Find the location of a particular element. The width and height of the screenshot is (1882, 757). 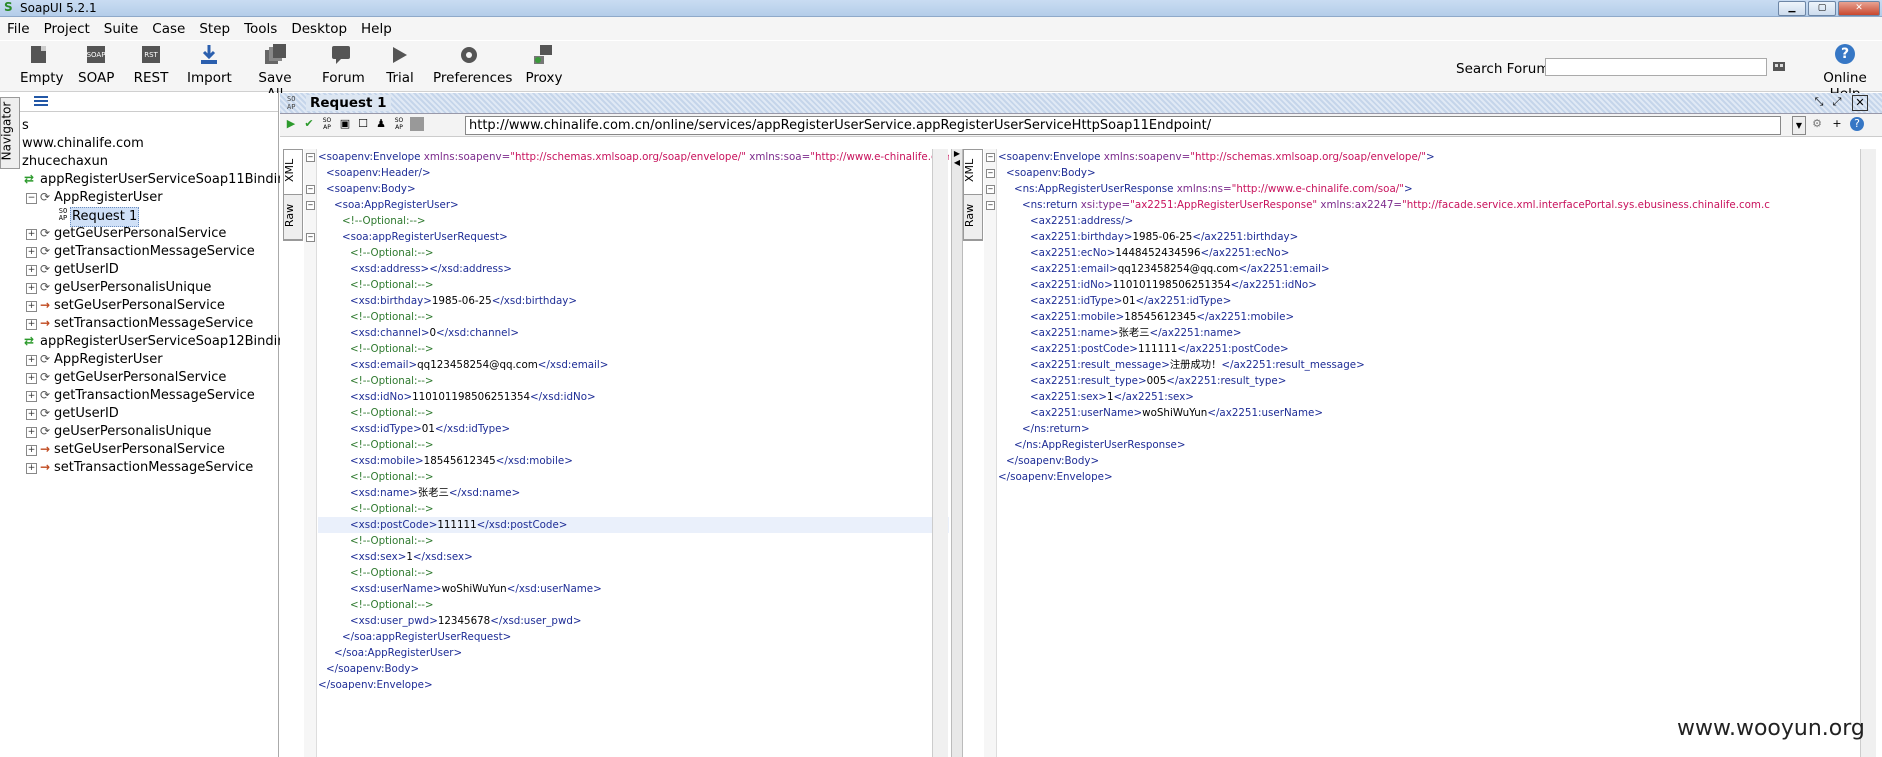

menu-case: Case is located at coordinates (168, 29).